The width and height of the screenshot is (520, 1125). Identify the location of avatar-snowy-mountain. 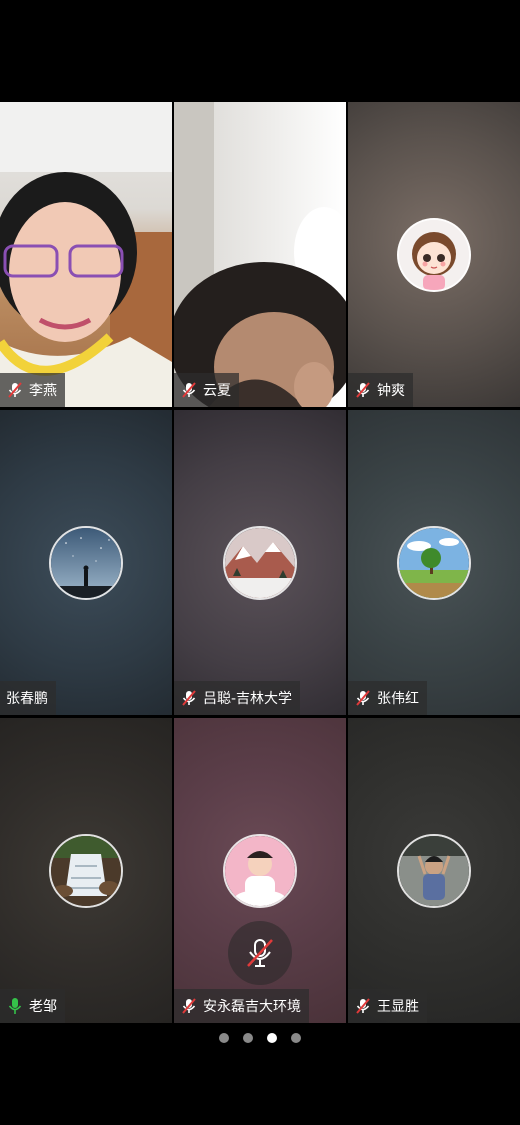
(260, 562).